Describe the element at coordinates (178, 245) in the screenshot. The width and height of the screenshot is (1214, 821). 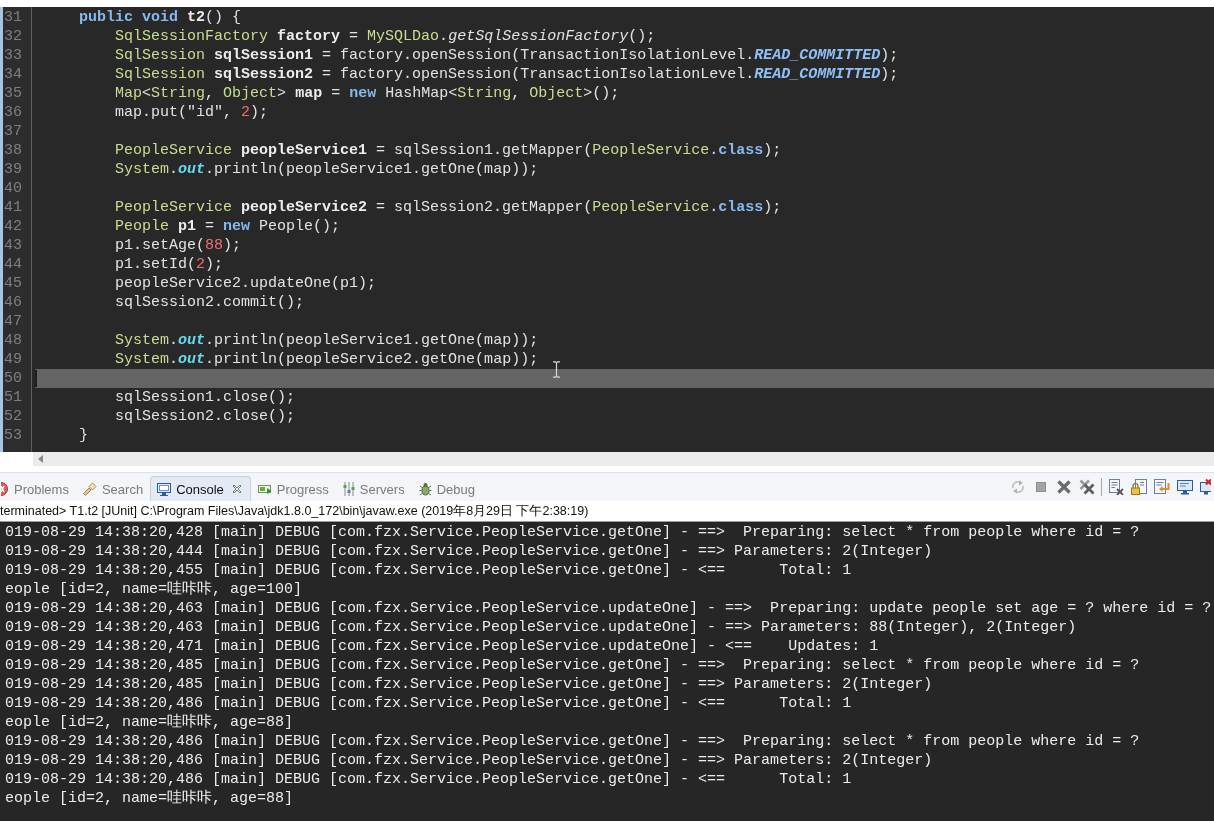
I see `code-line: p1.setAge(88);` at that location.